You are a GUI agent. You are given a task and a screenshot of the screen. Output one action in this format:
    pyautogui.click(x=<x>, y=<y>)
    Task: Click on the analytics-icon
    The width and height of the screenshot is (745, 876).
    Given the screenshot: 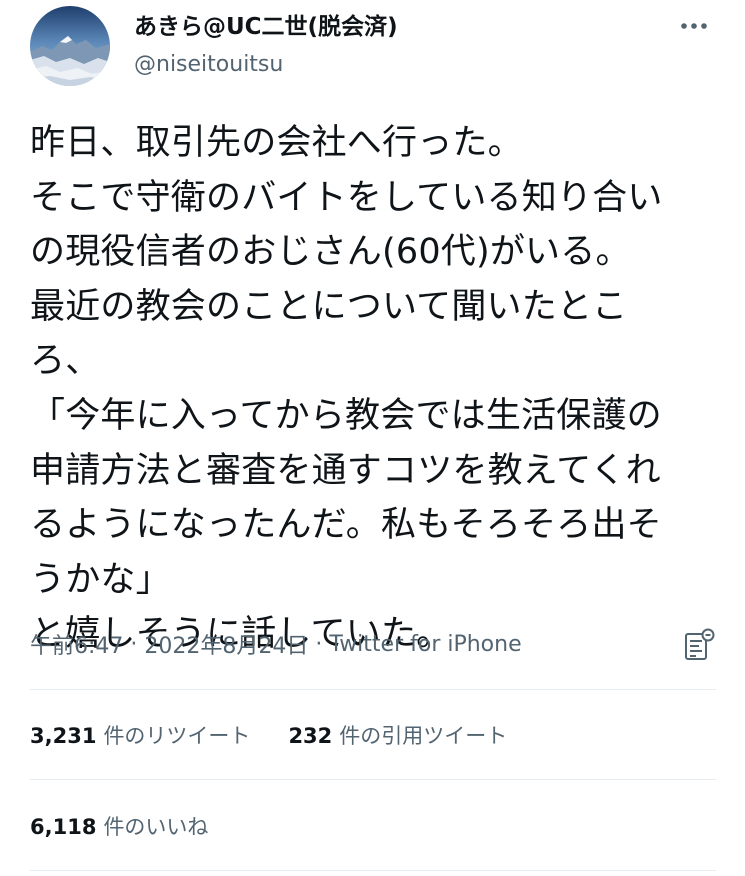 What is the action you would take?
    pyautogui.click(x=700, y=644)
    